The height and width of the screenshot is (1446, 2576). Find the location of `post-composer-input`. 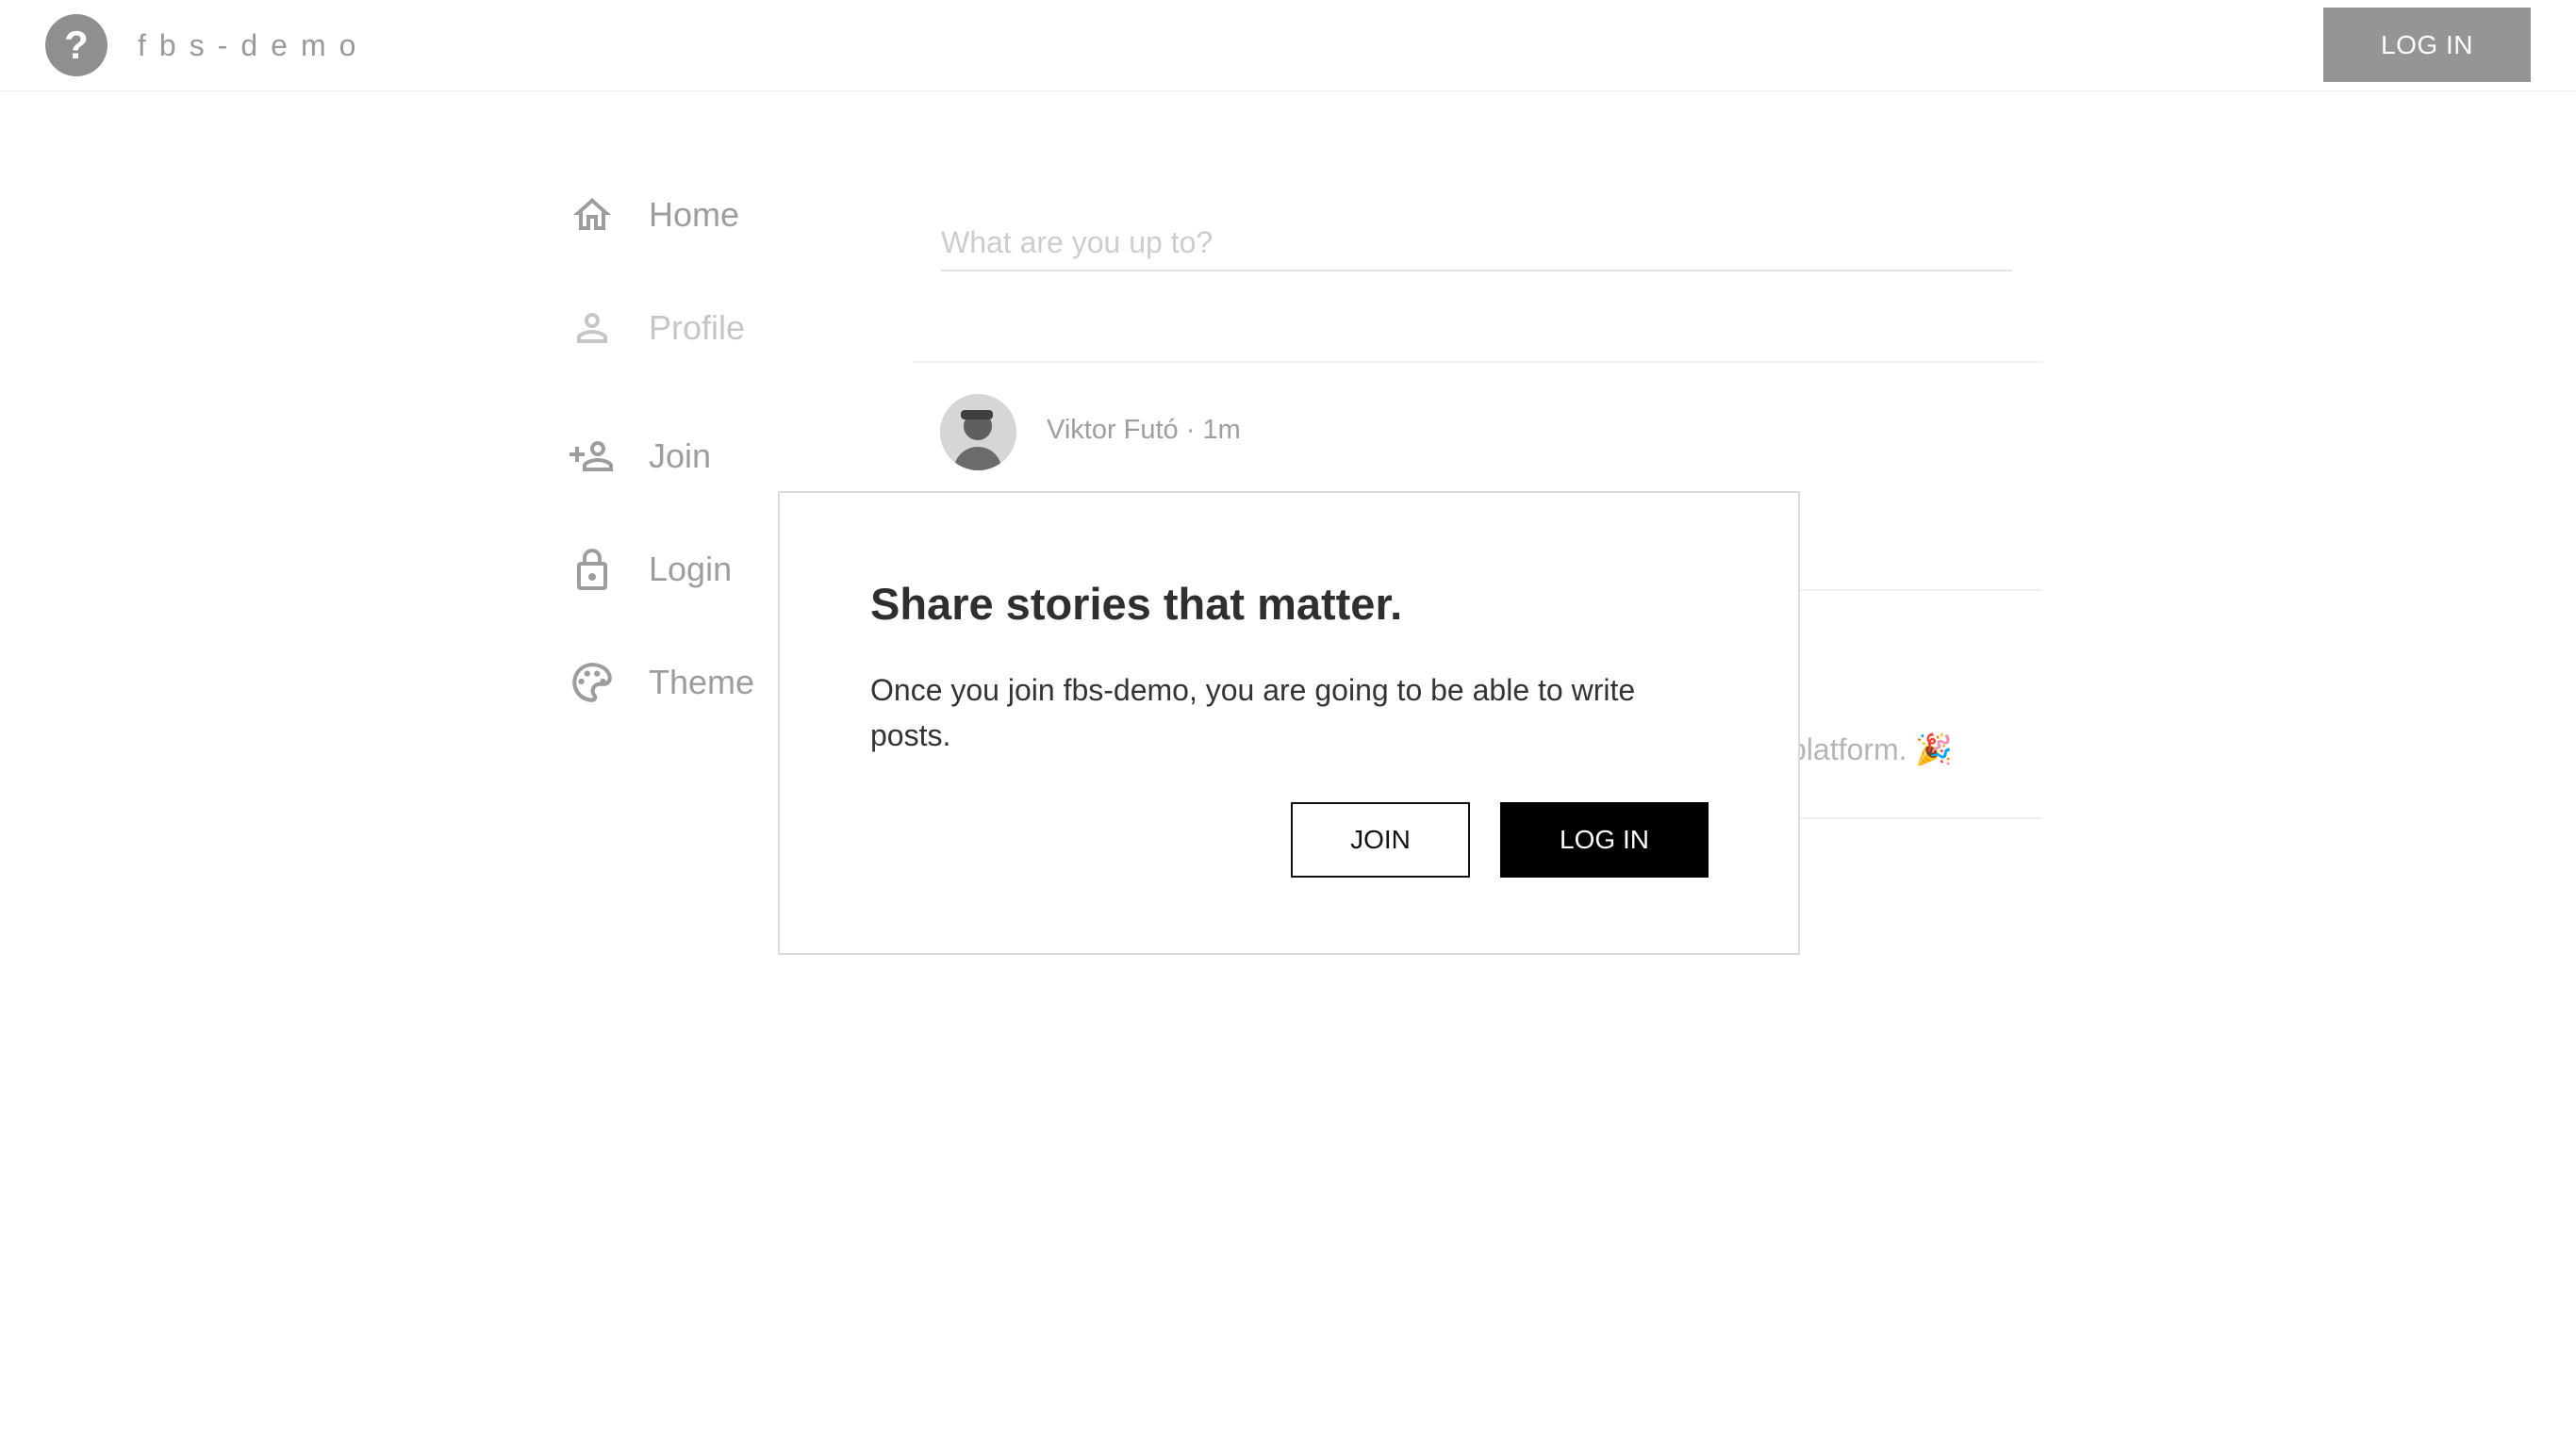

post-composer-input is located at coordinates (1476, 243).